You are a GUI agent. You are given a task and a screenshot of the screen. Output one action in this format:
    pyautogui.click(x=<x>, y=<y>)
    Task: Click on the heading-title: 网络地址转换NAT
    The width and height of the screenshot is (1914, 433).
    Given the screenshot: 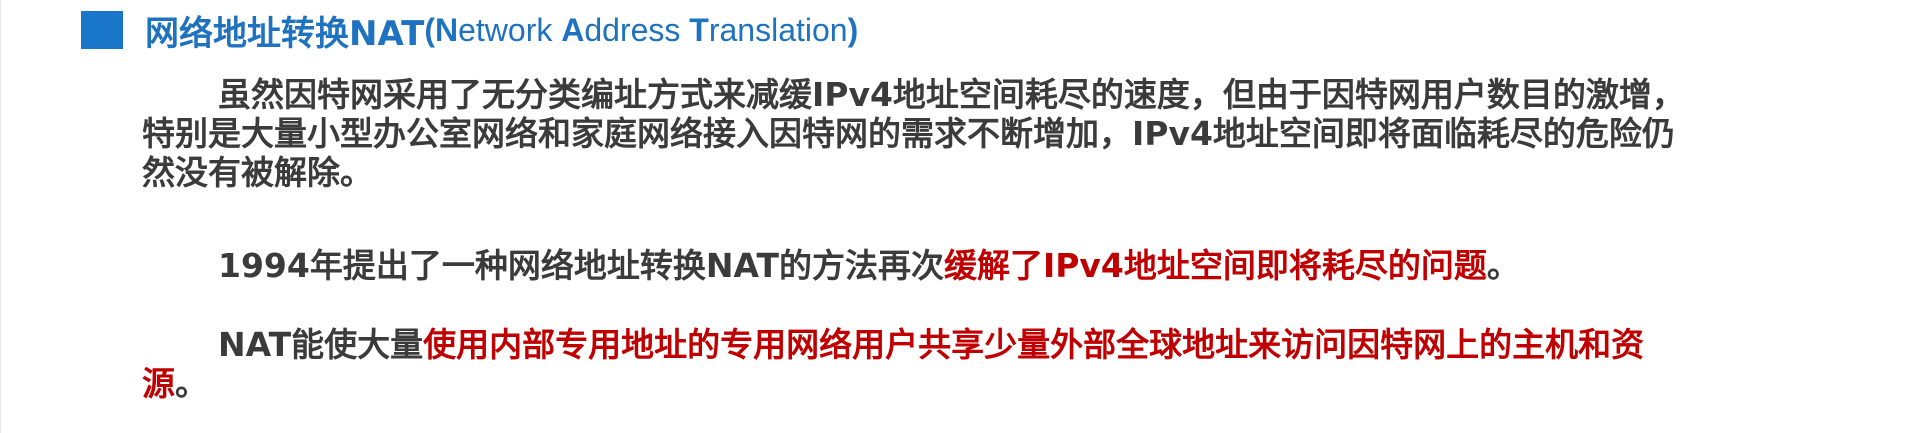 What is the action you would take?
    pyautogui.click(x=285, y=33)
    